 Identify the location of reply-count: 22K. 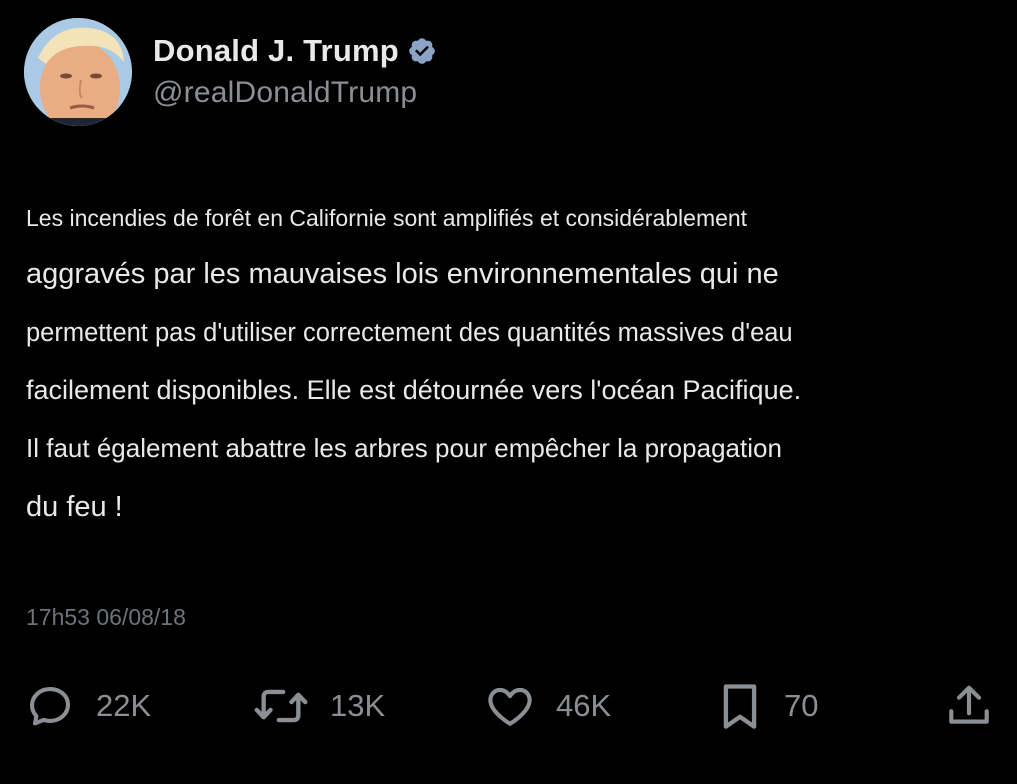
(124, 705).